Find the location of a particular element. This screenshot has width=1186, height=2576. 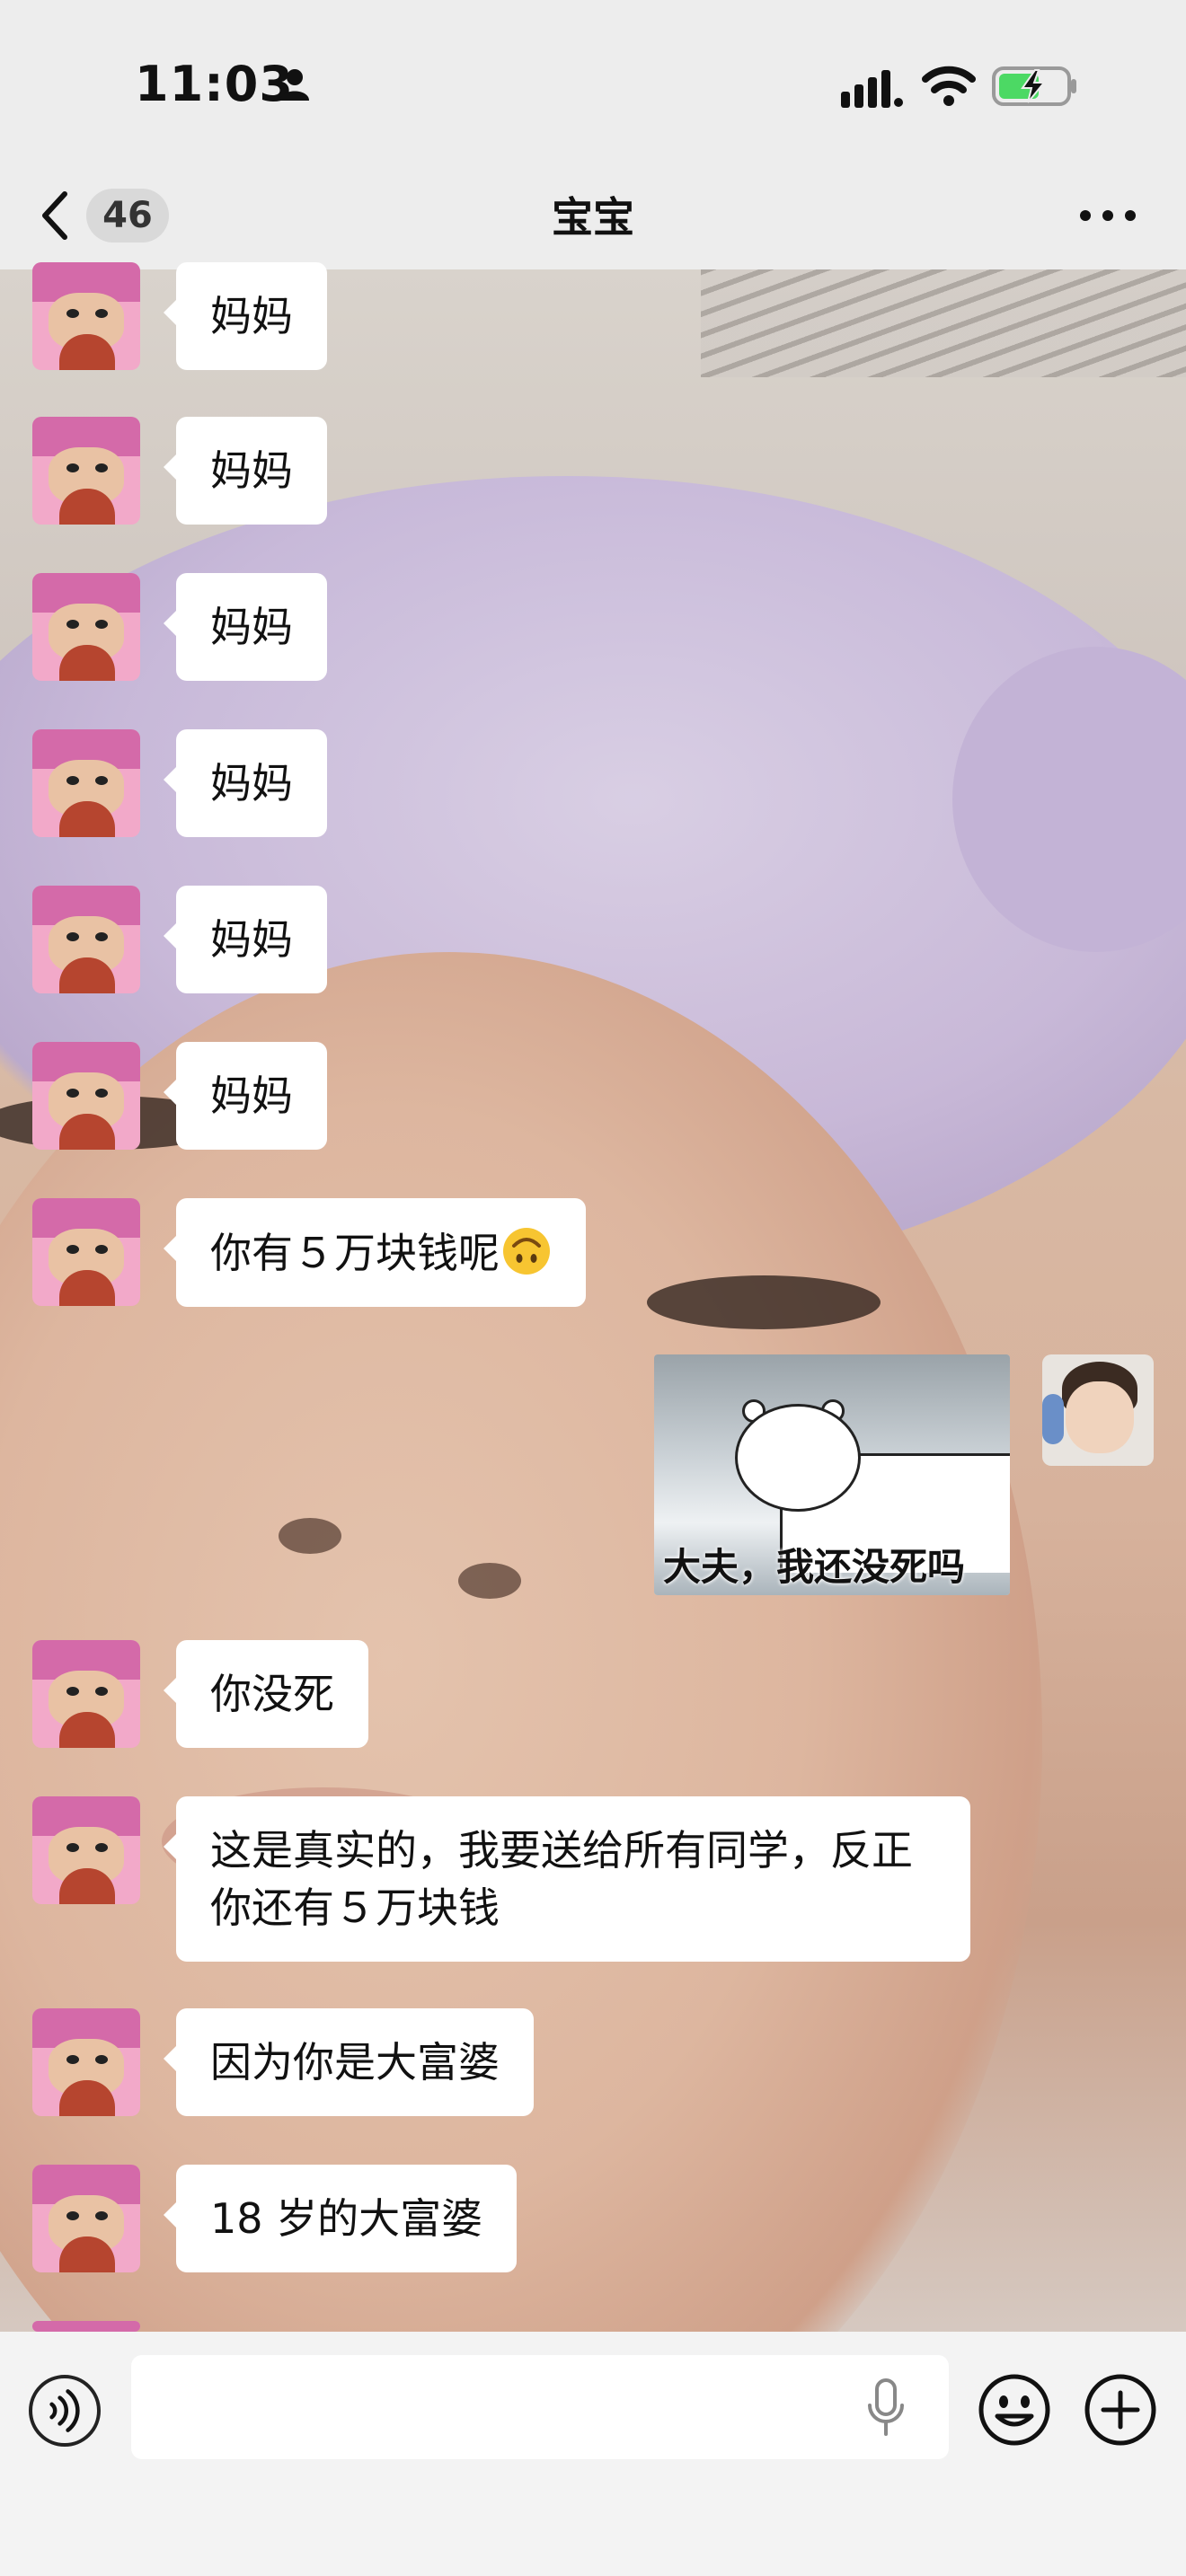

chat-header: 46 宝宝 is located at coordinates (593, 215).